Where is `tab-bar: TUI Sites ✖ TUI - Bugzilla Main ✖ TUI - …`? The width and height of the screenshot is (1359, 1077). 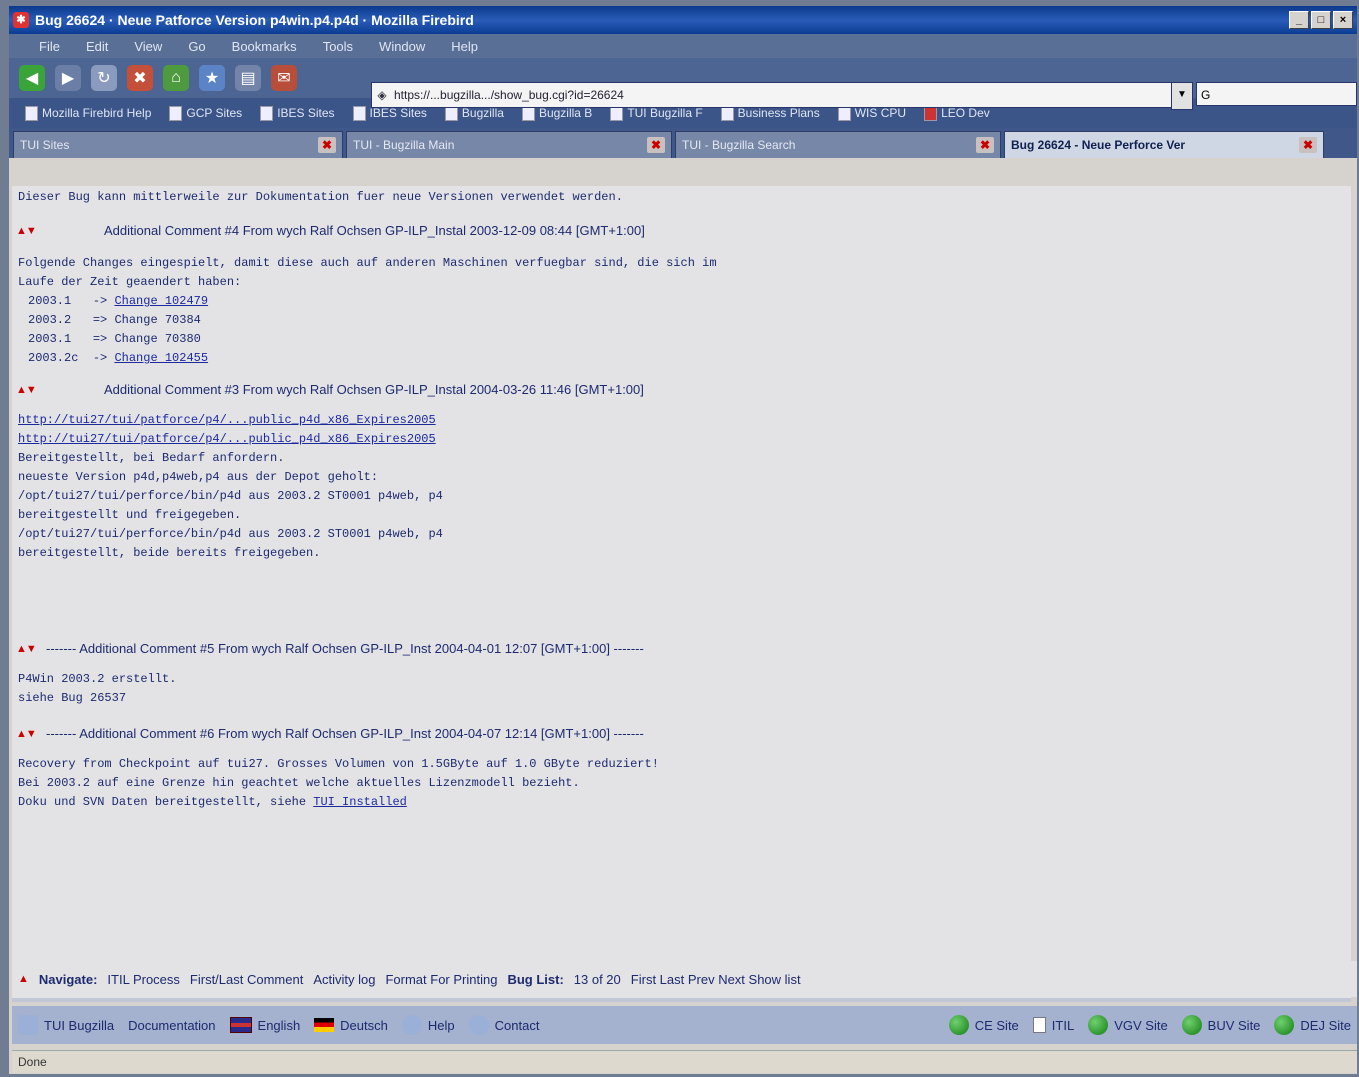 tab-bar: TUI Sites ✖ TUI - Bugzilla Main ✖ TUI - … is located at coordinates (683, 143).